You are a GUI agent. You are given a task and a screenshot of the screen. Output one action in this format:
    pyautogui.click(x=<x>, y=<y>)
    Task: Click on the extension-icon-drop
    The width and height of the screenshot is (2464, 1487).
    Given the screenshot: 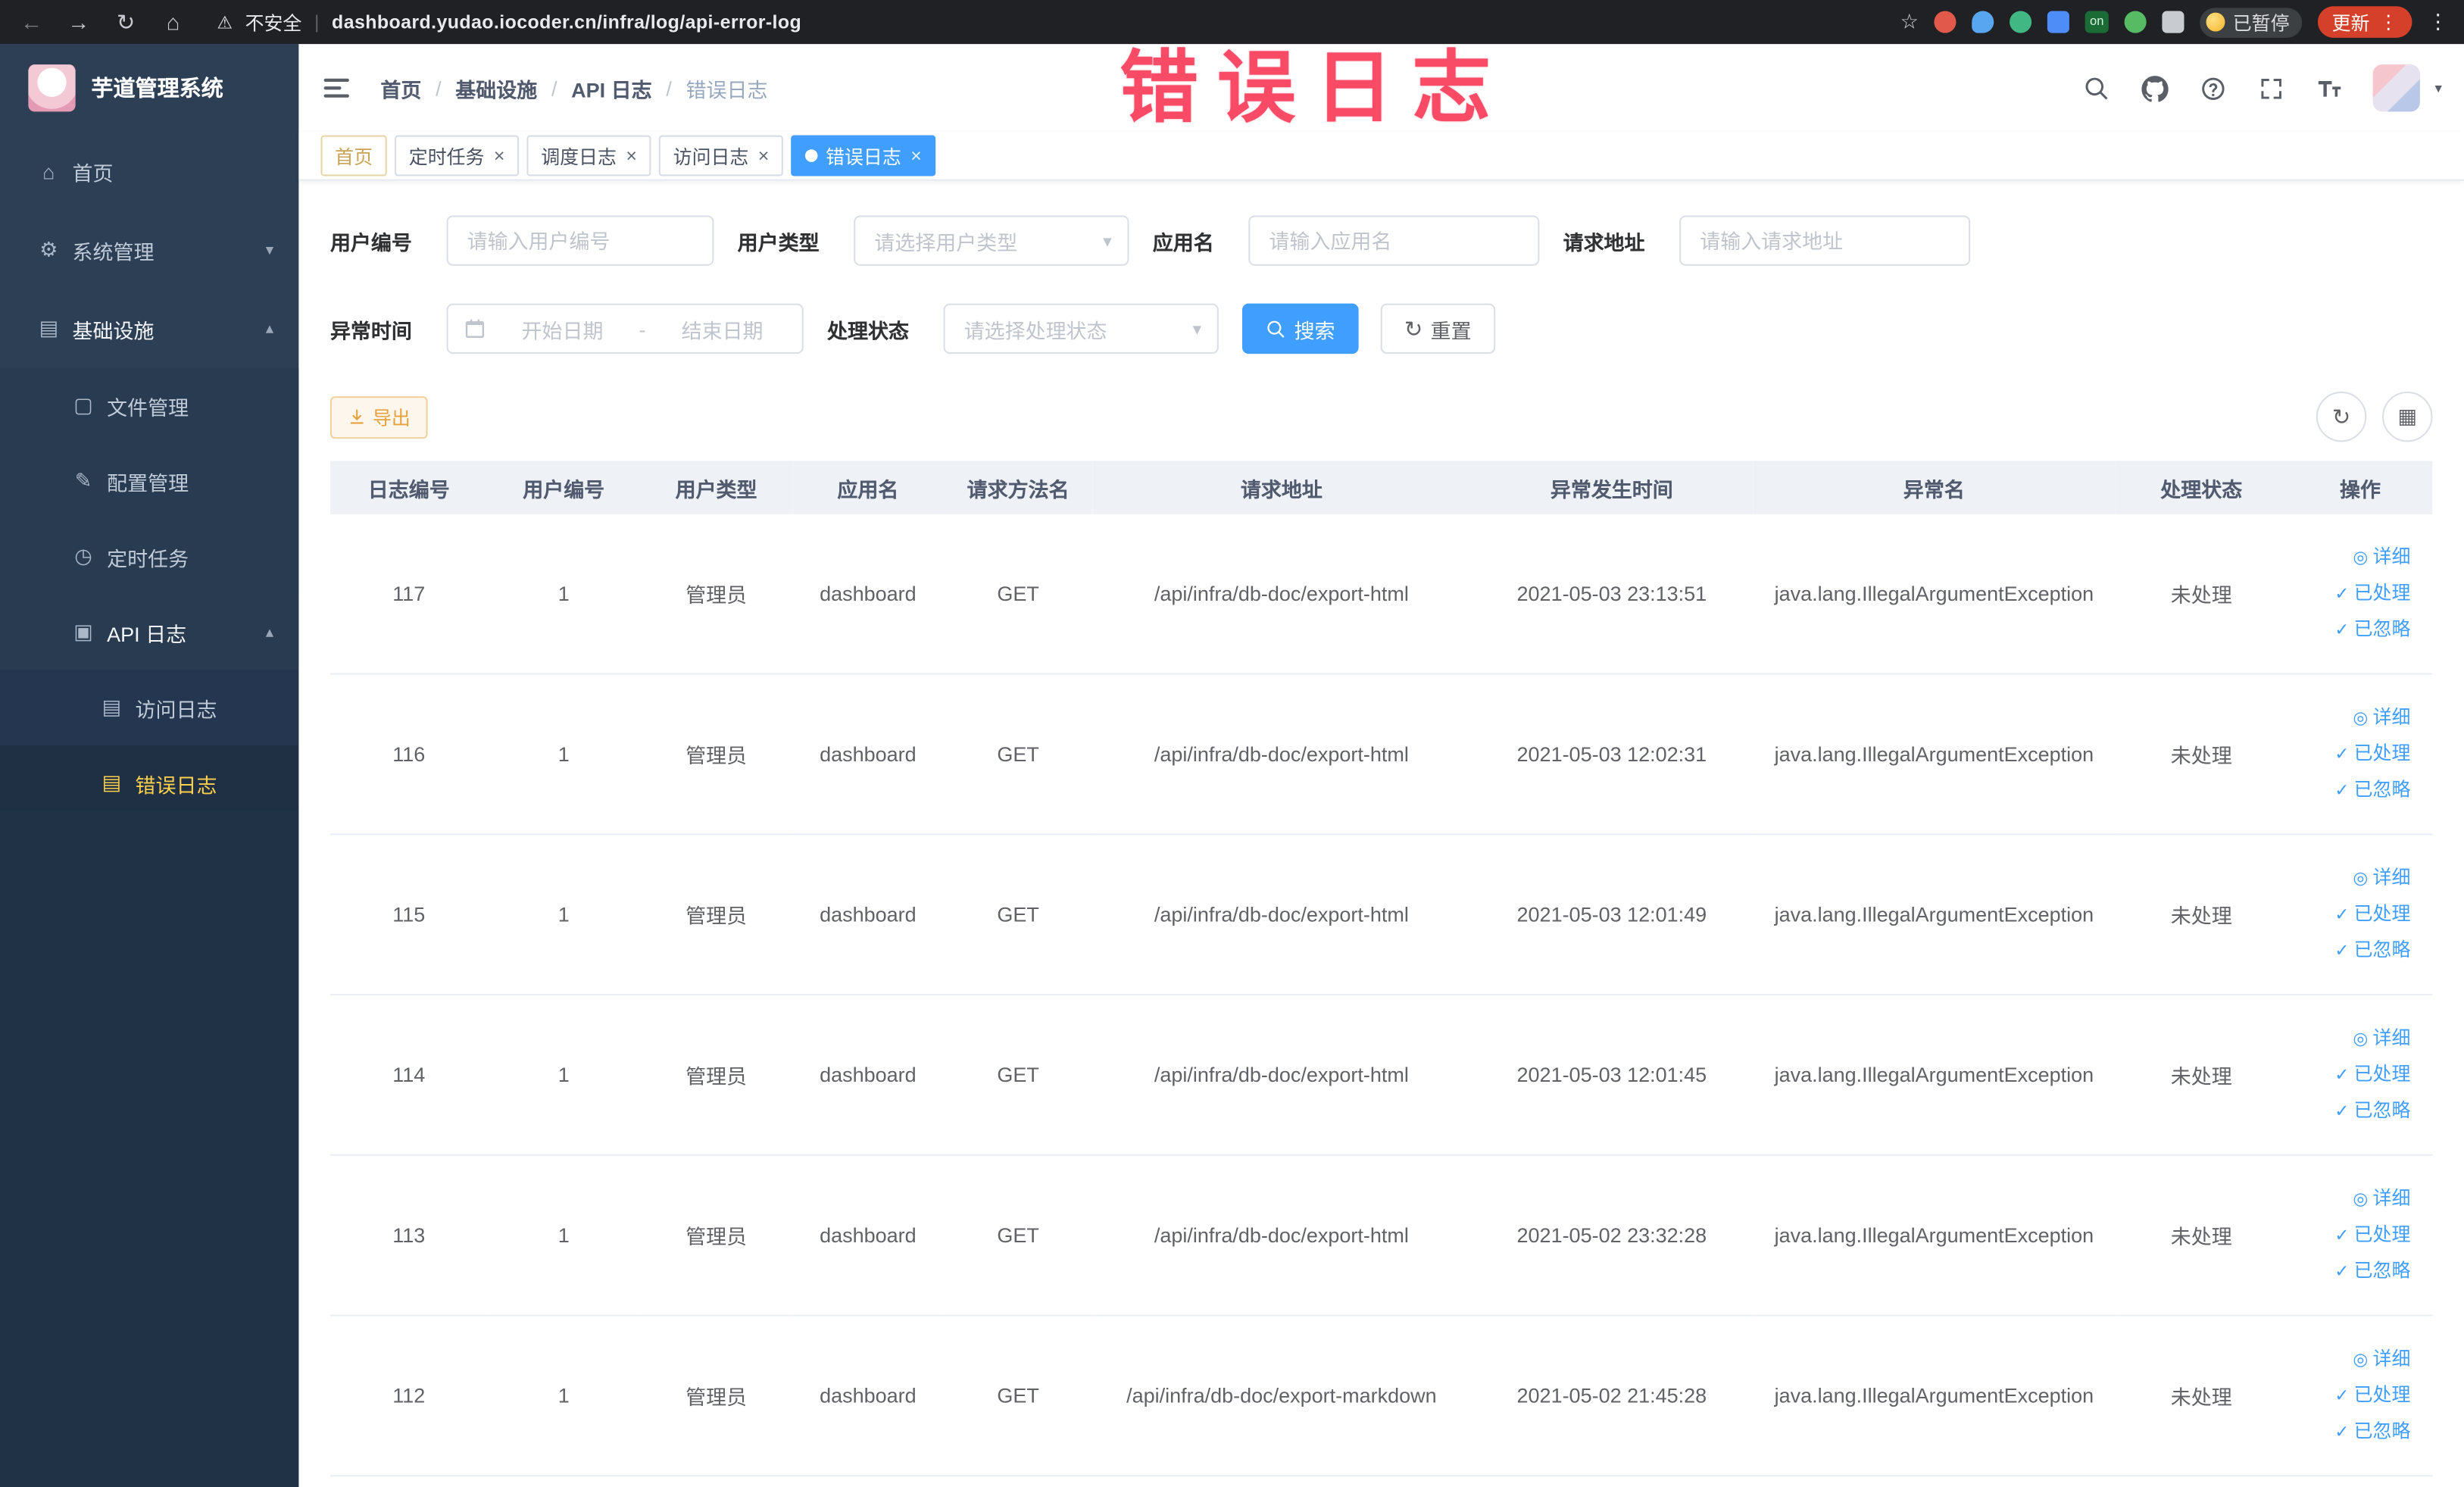 What is the action you would take?
    pyautogui.click(x=1983, y=22)
    